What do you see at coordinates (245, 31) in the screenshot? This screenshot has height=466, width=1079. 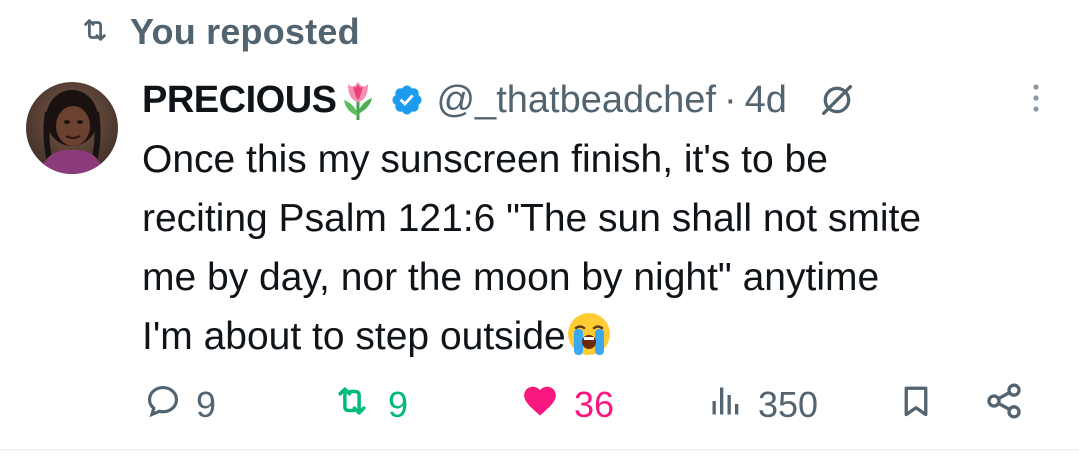 I see `repost-label: You reposted` at bounding box center [245, 31].